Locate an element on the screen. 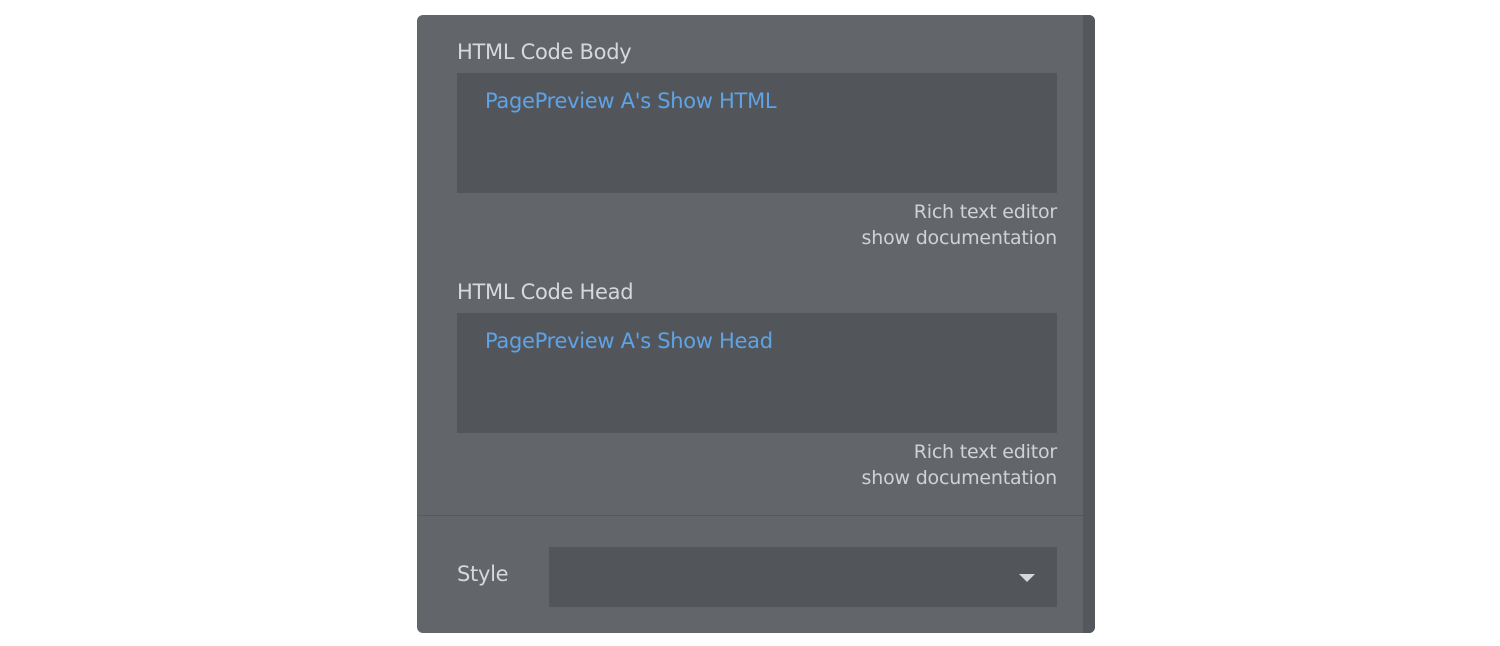 Image resolution: width=1500 pixels, height=646 pixels. panel-scrollbar is located at coordinates (1089, 324).